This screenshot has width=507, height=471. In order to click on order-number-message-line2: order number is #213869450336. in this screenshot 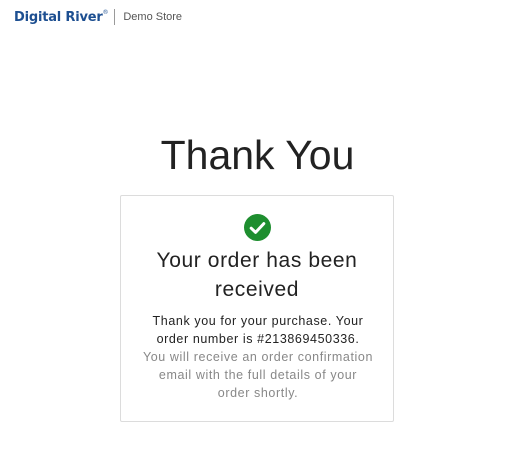, I will do `click(258, 339)`.